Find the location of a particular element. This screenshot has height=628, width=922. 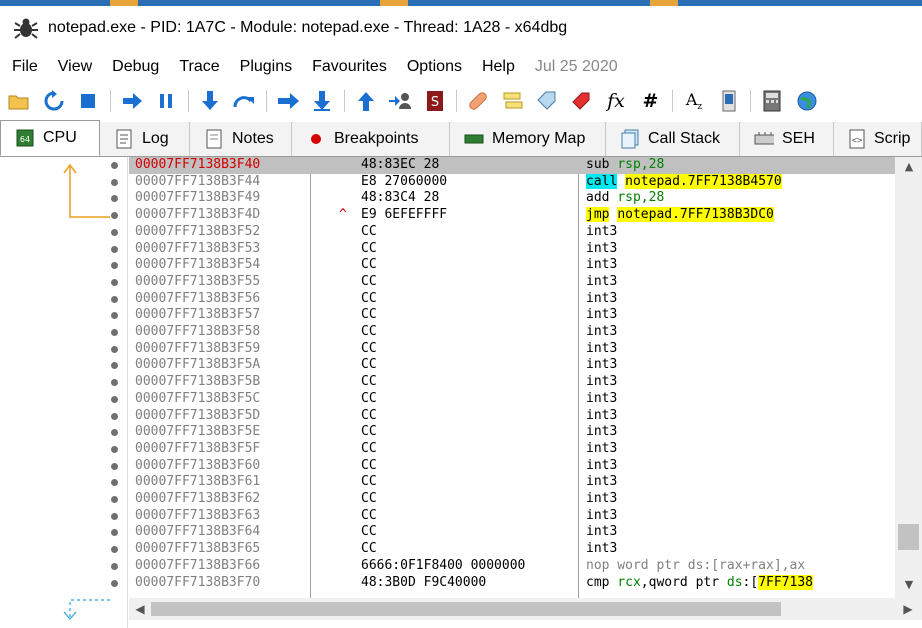

disasm-row: 00007FF7138B3F58 CC int3 is located at coordinates (512, 332).